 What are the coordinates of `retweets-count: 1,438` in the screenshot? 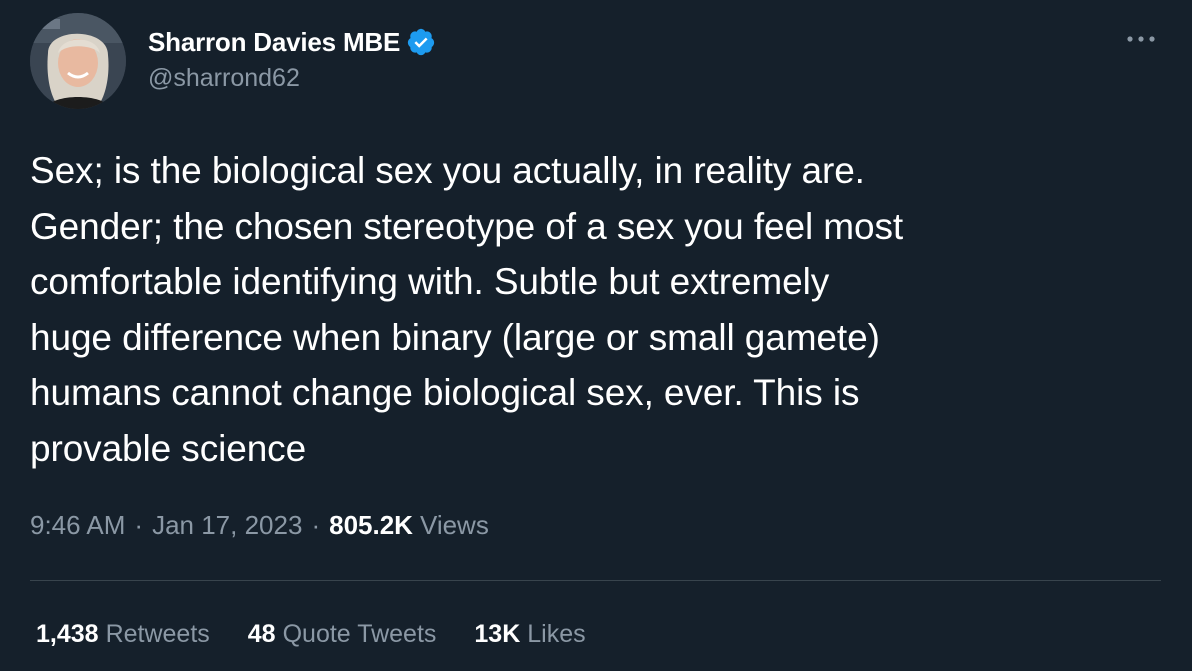 It's located at (67, 634).